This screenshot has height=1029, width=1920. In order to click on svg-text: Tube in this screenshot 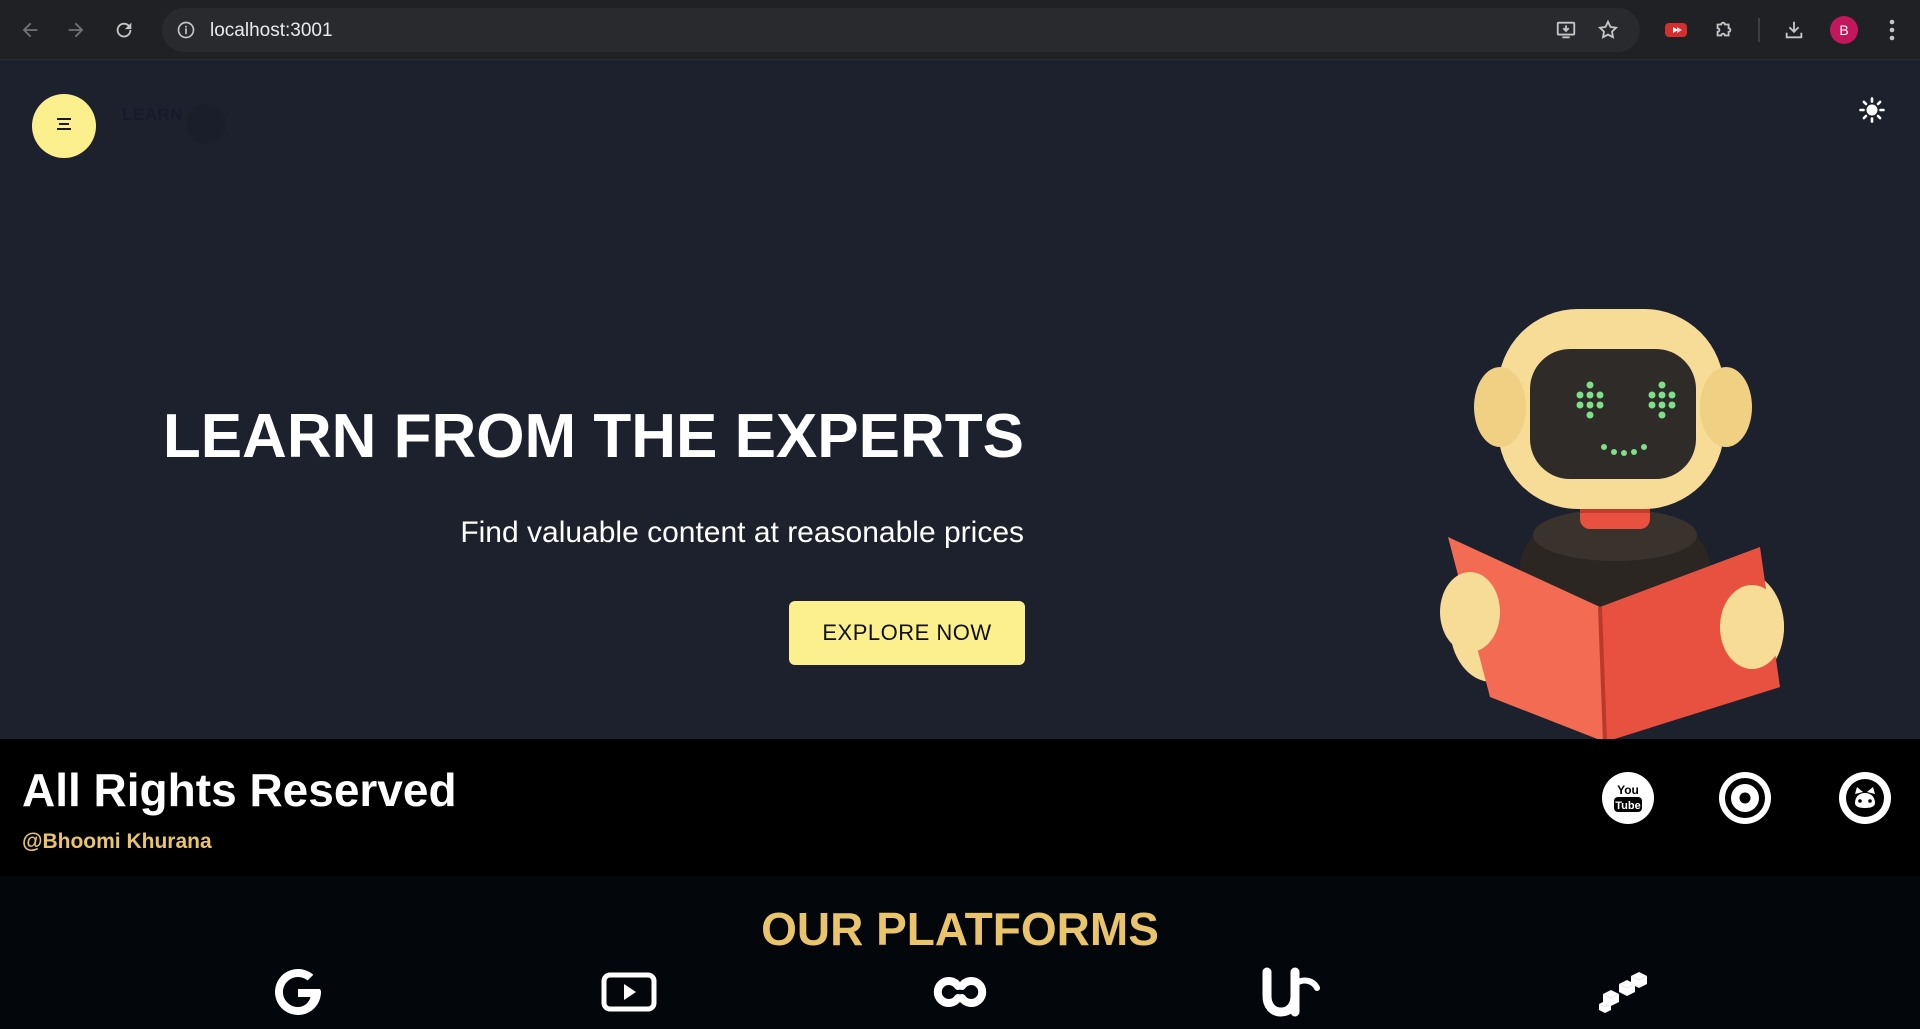, I will do `click(1627, 806)`.